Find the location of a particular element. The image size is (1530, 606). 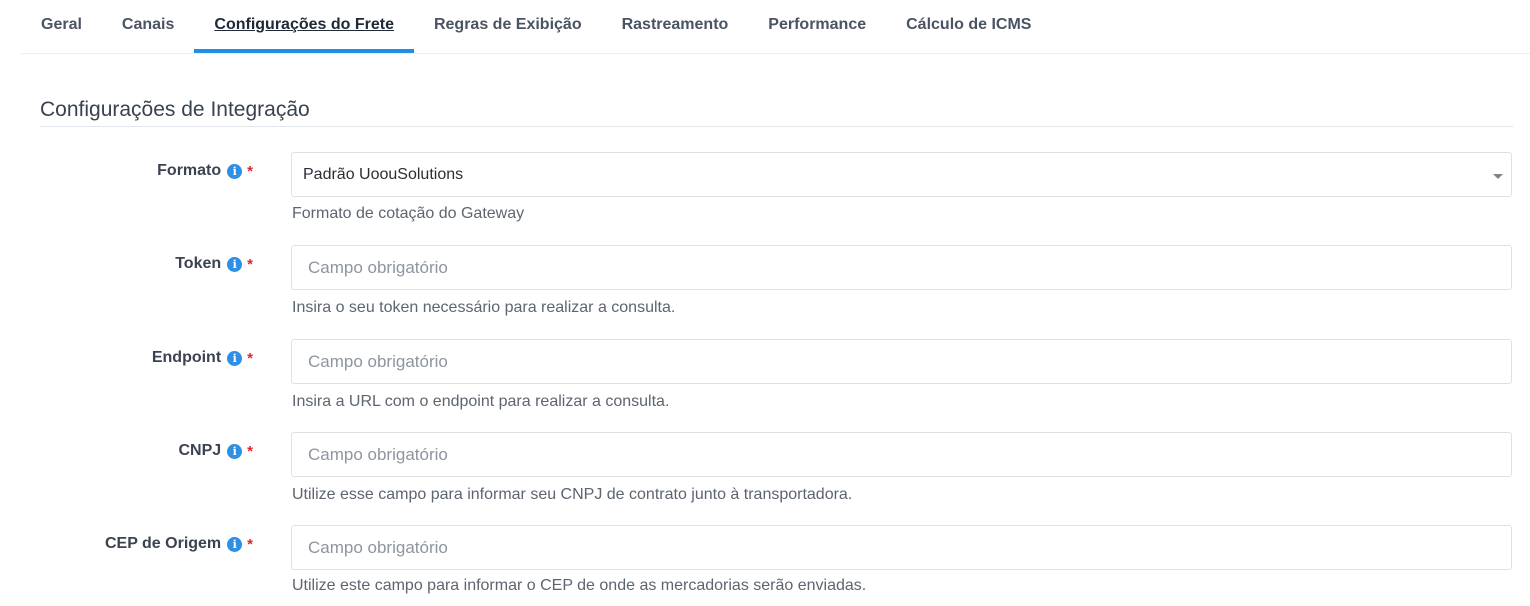

cep-origem-input is located at coordinates (901, 547).